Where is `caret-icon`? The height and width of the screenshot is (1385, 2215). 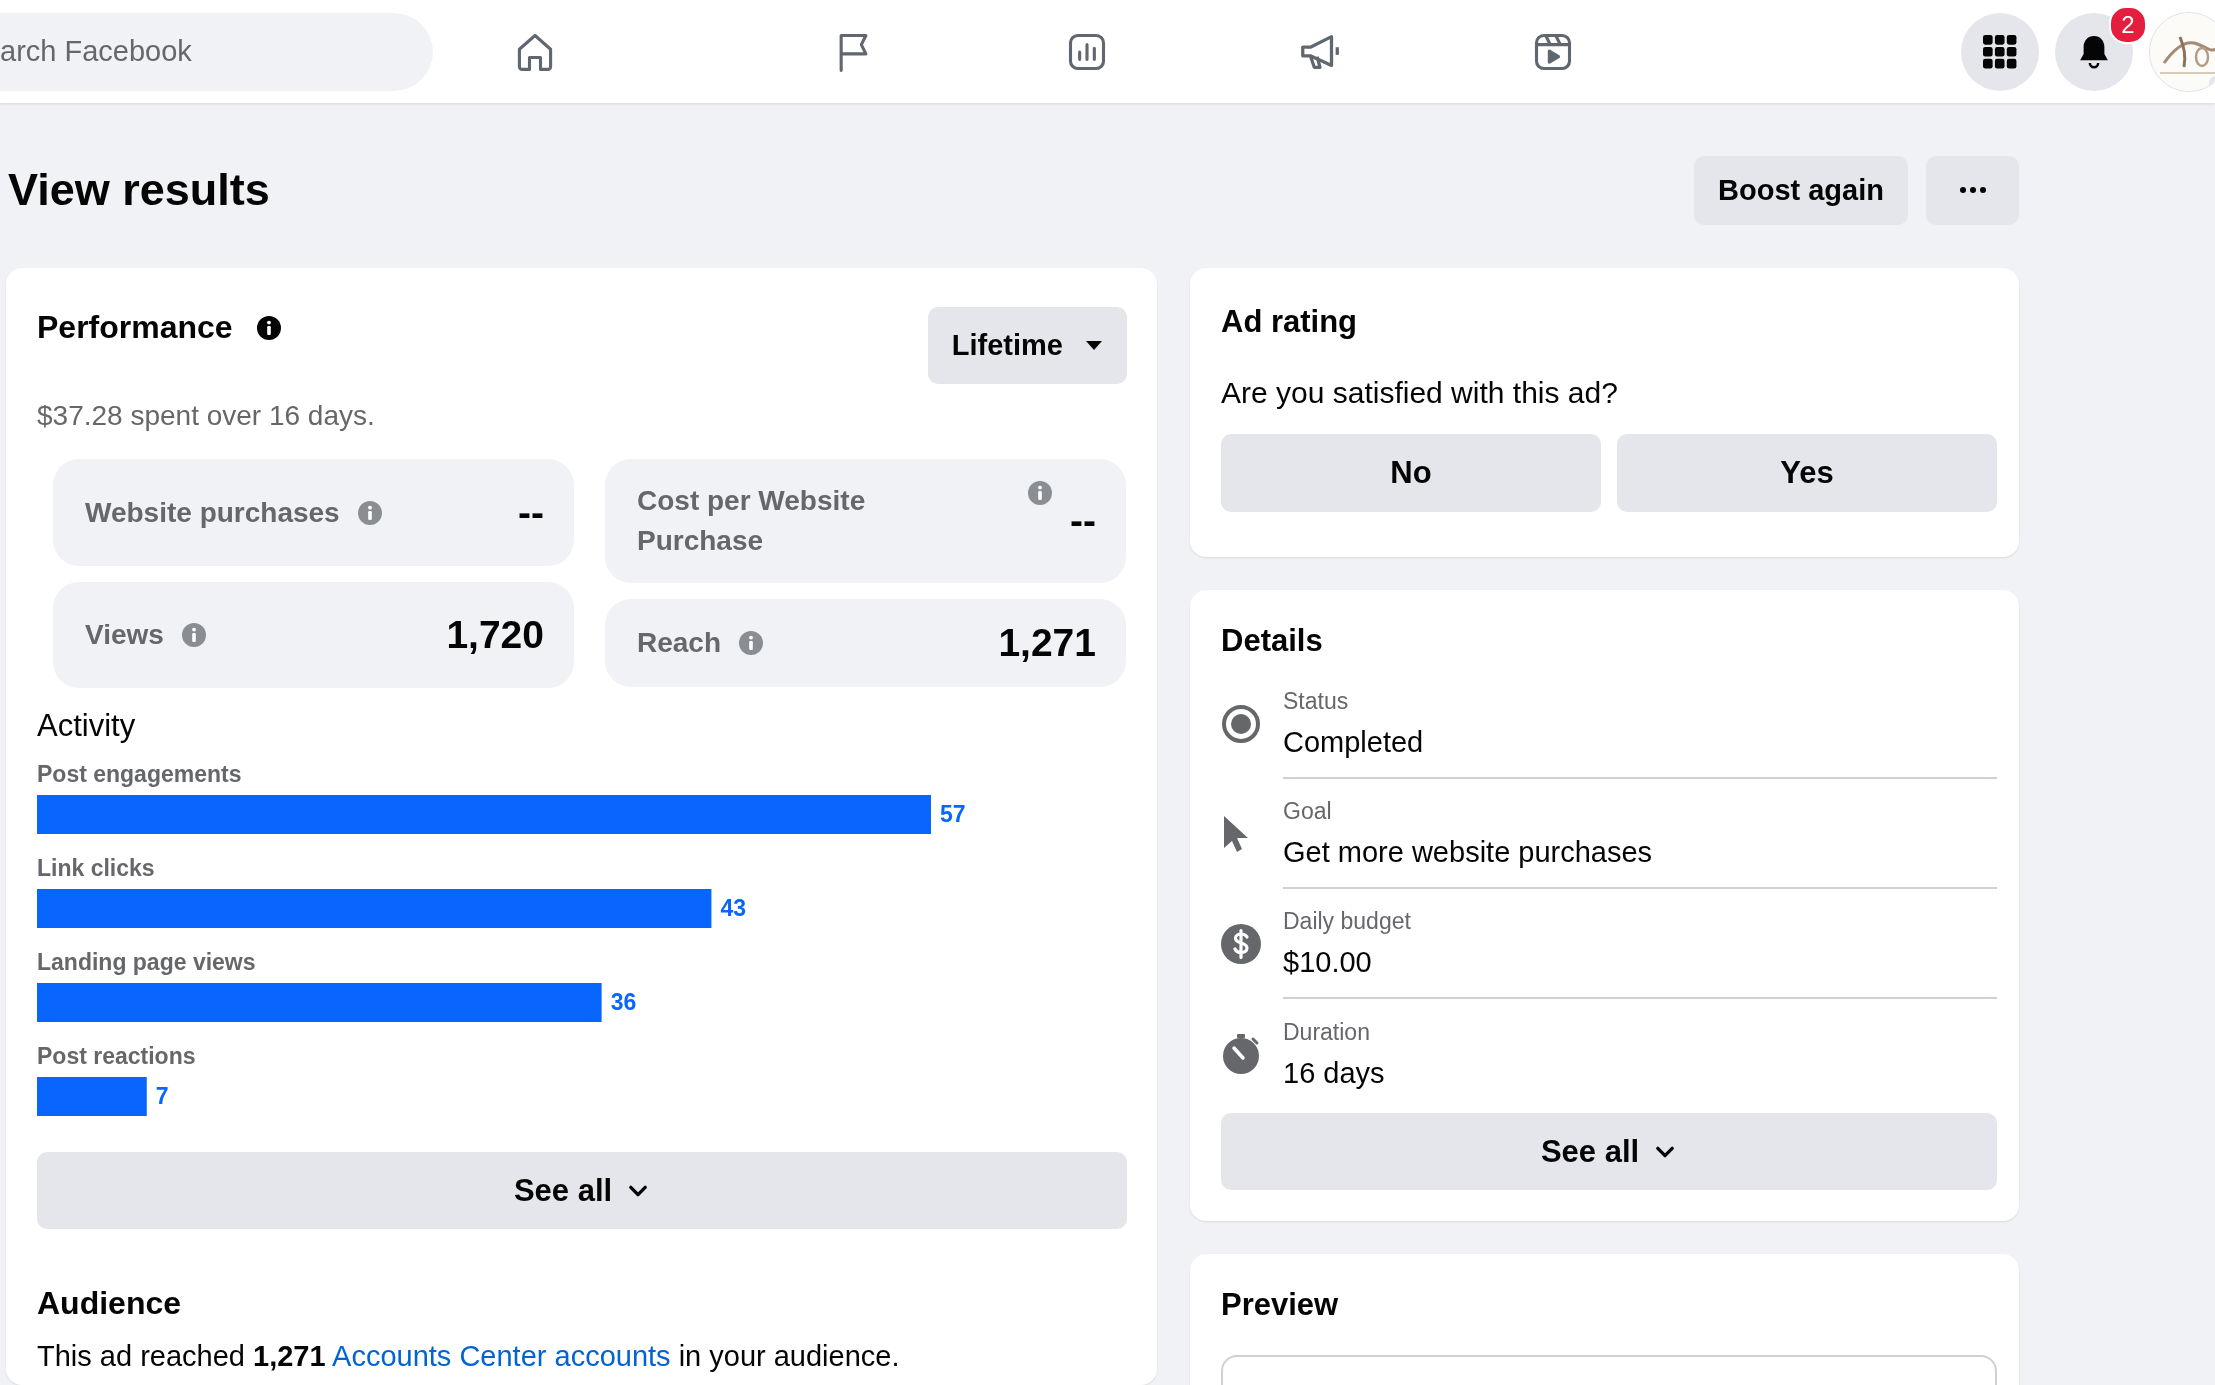
caret-icon is located at coordinates (1094, 345).